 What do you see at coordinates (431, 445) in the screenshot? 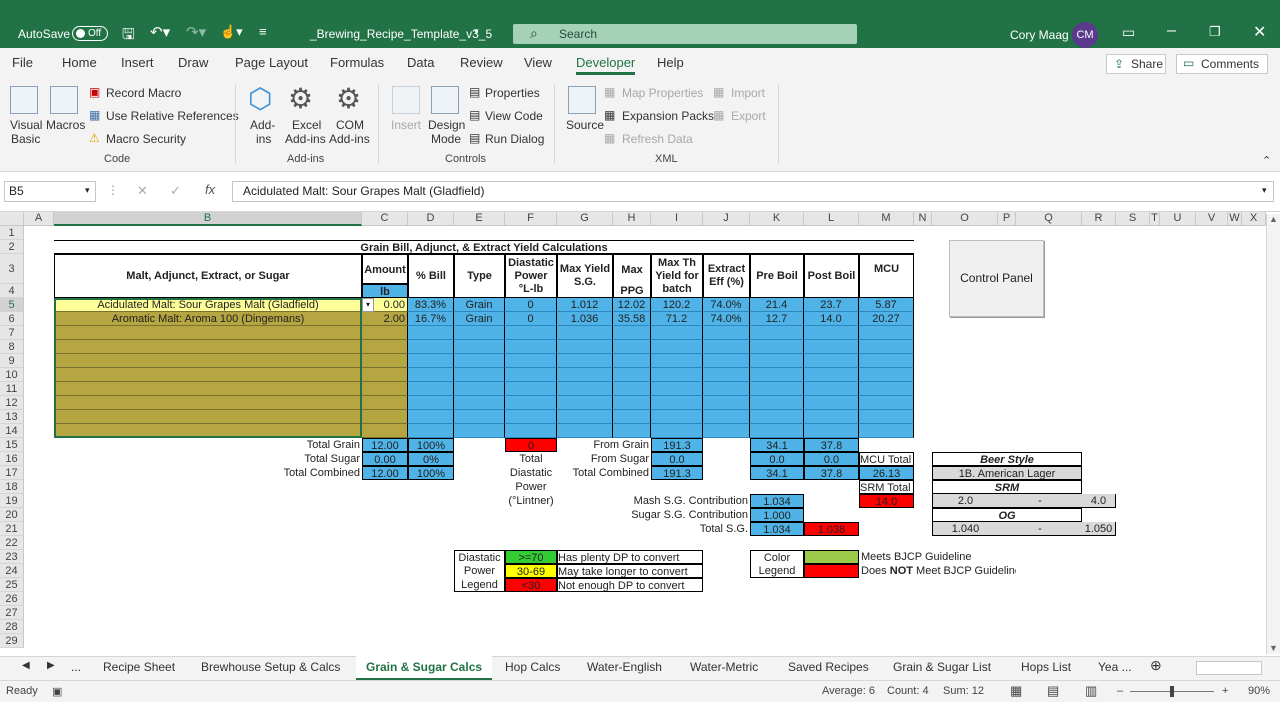
I see `total-grain-pct: 100%` at bounding box center [431, 445].